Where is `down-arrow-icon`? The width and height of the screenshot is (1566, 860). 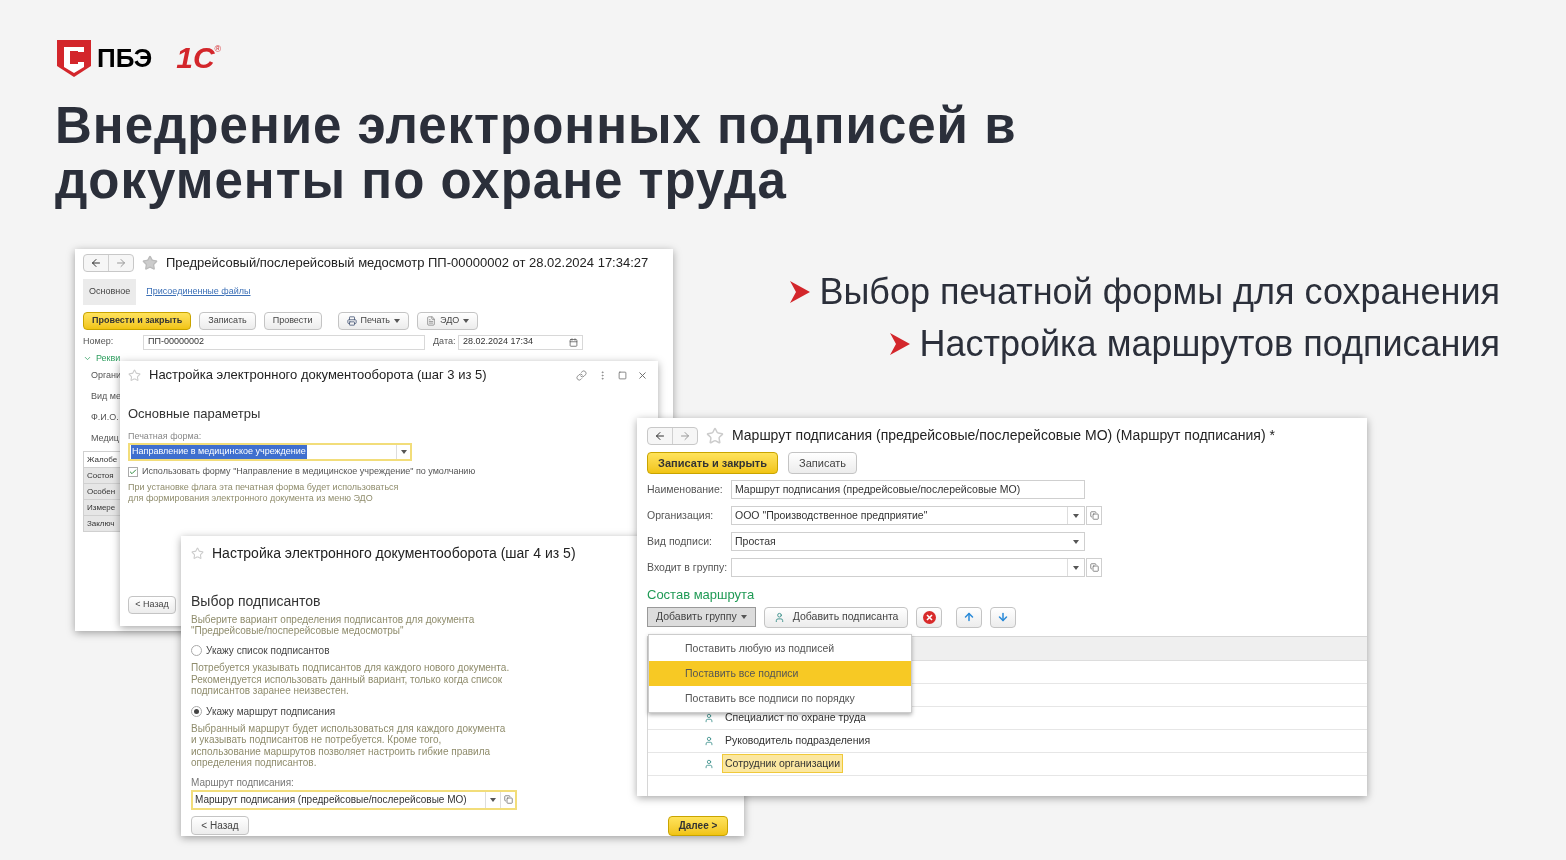 down-arrow-icon is located at coordinates (1003, 617).